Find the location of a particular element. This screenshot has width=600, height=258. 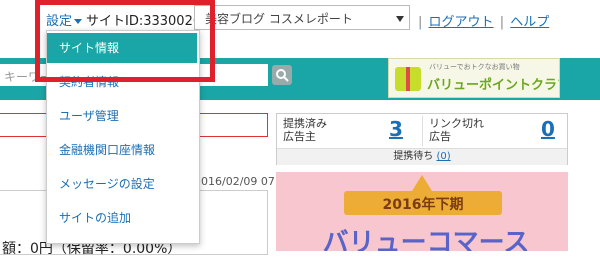

menu-item-user-management: ユーザ管理 is located at coordinates (122, 116).